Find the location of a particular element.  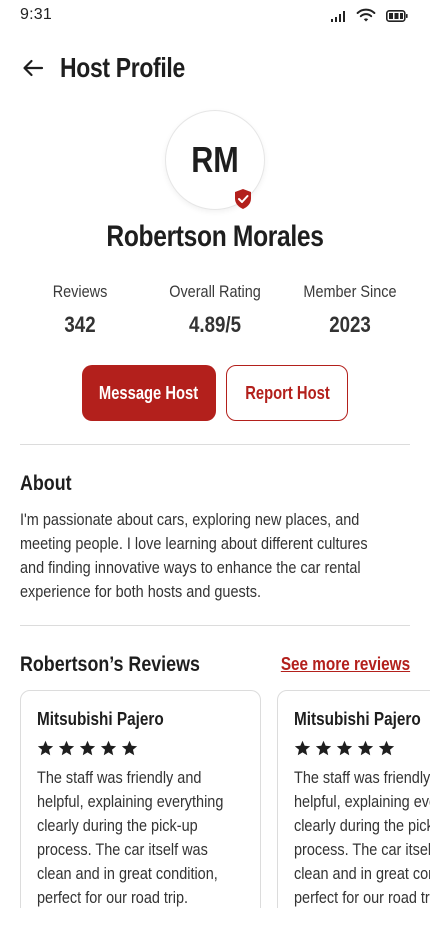

status-bar: 9:31 is located at coordinates (215, 17).